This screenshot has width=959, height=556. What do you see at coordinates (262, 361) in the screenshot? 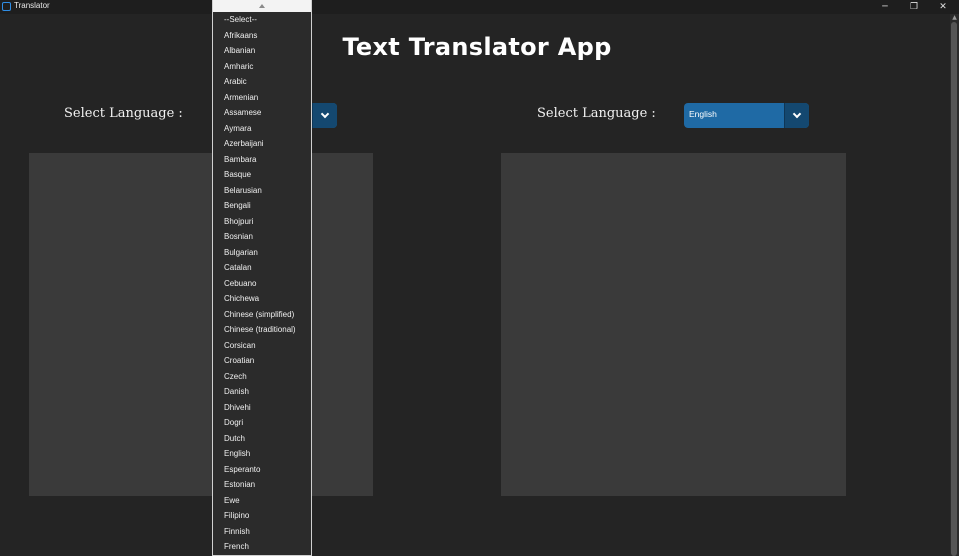
I see `dropdown-option: Croatian` at bounding box center [262, 361].